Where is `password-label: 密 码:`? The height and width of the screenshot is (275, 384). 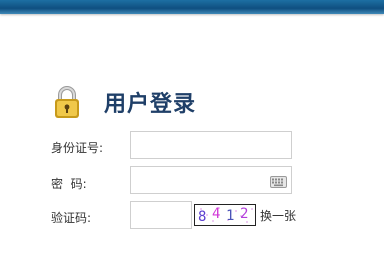
password-label: 密 码: is located at coordinates (69, 184).